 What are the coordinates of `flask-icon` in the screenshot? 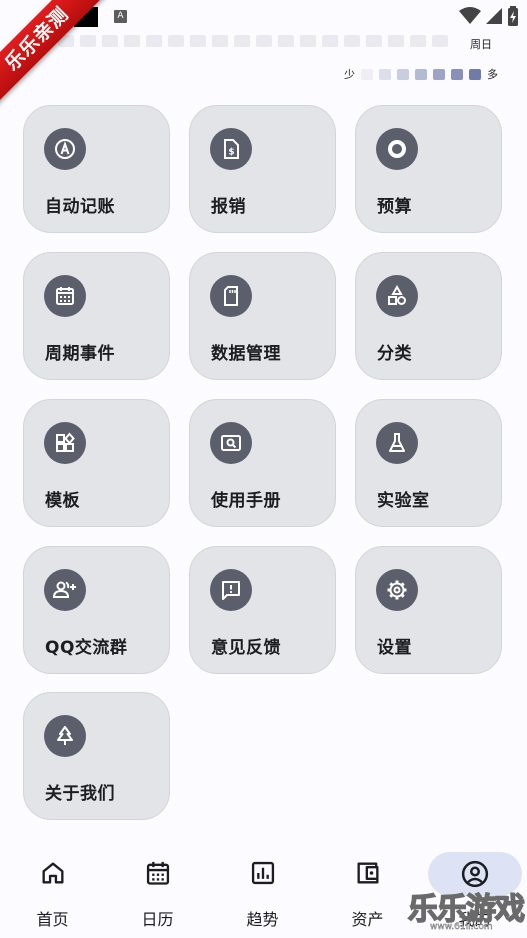 It's located at (397, 443).